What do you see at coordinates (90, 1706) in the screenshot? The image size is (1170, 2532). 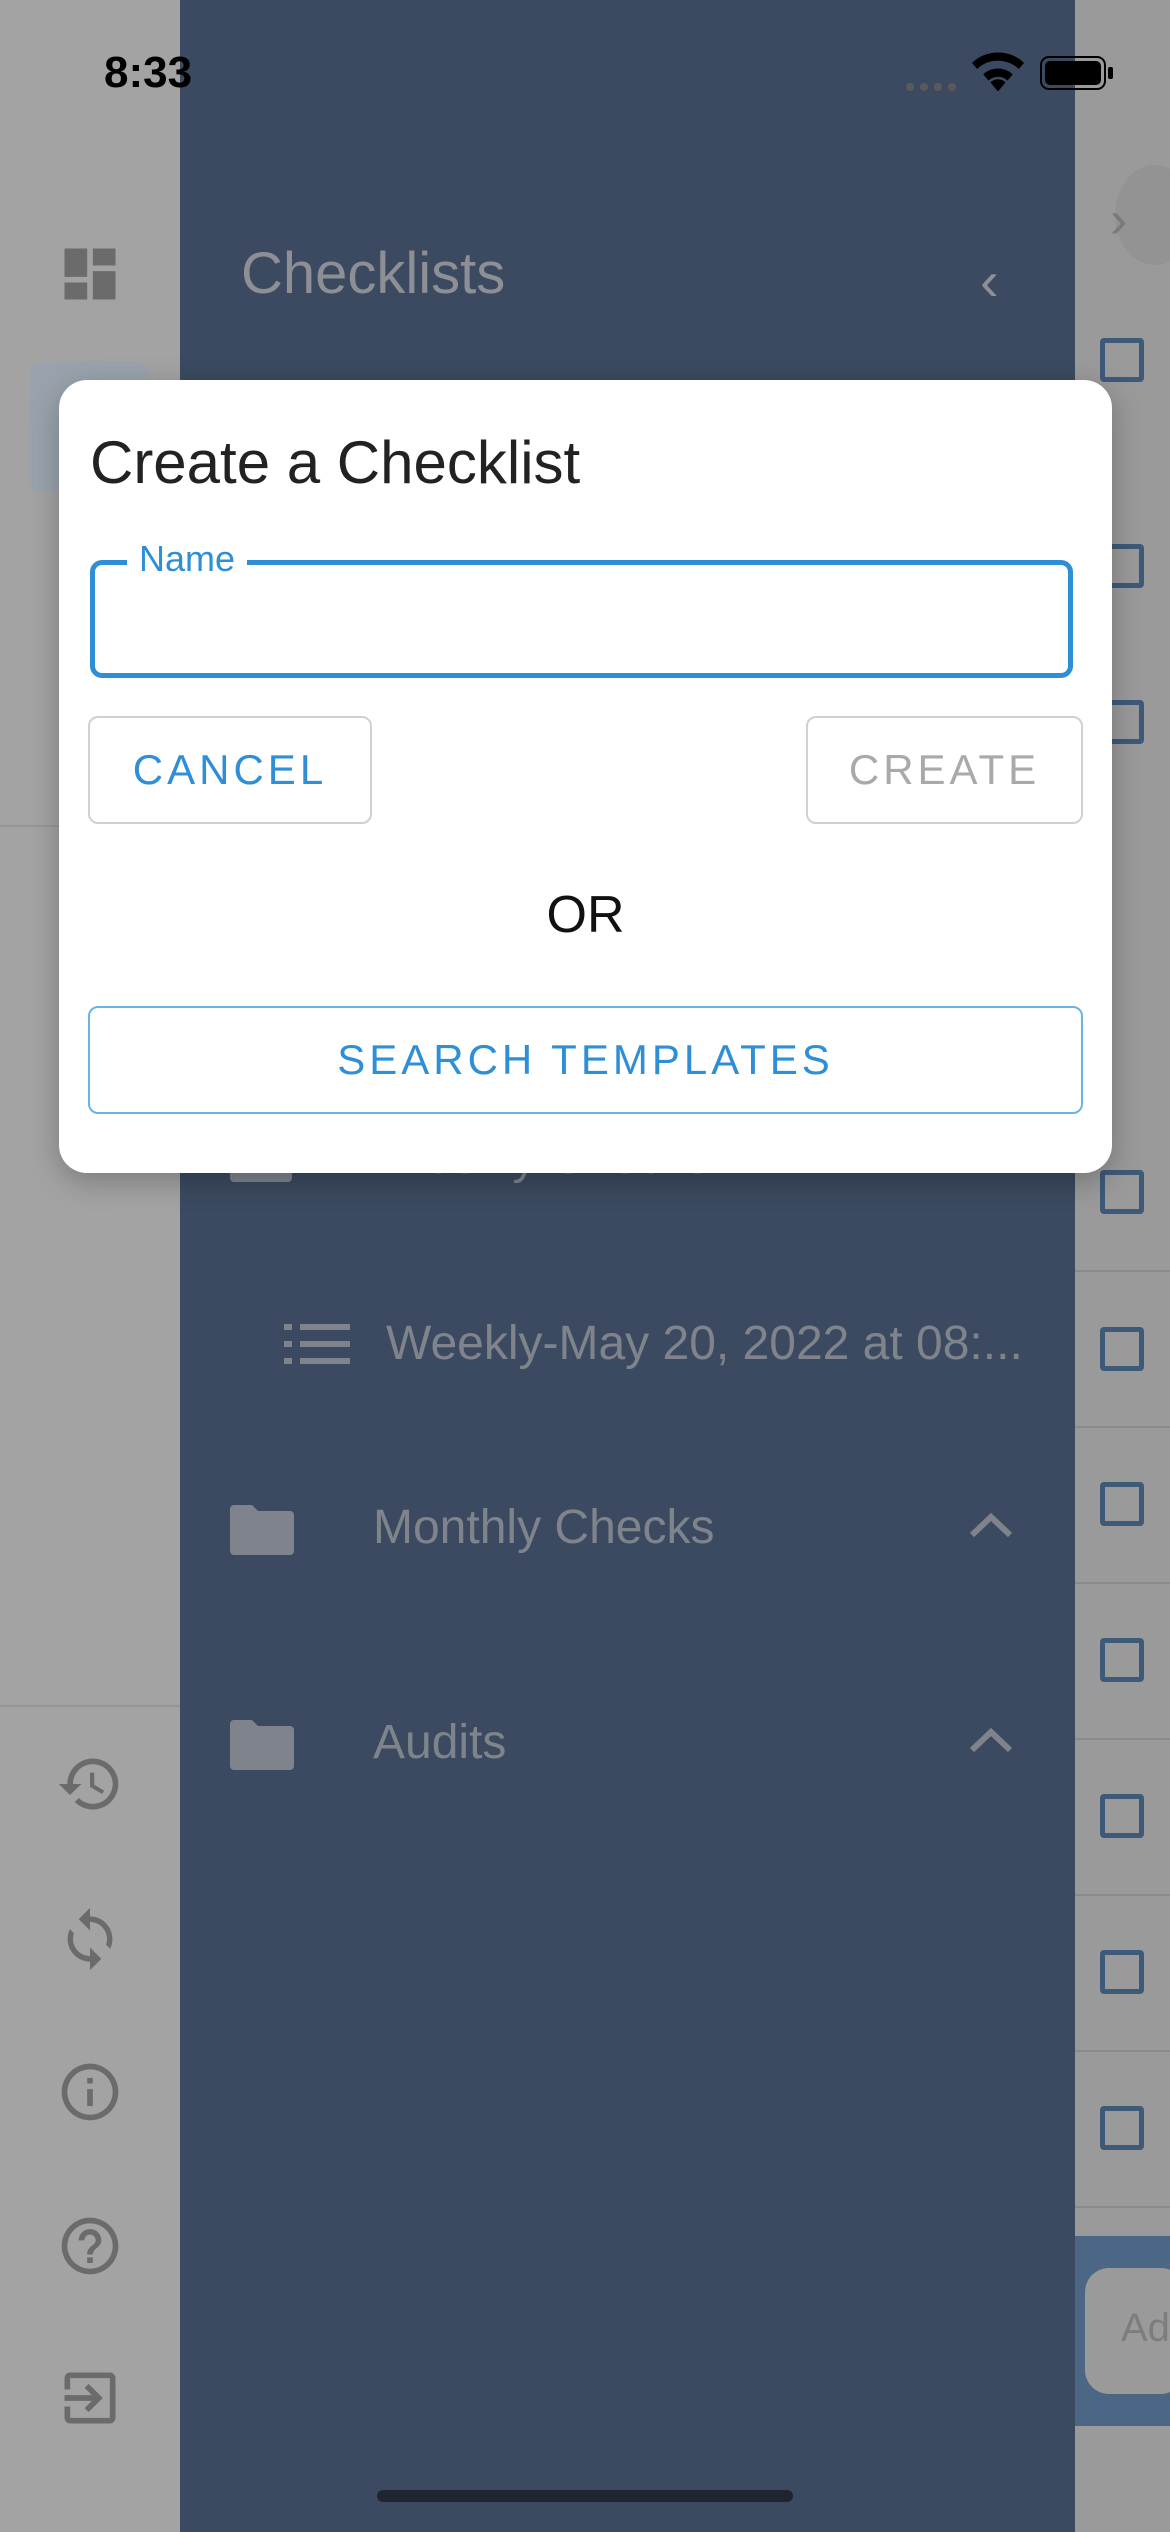 I see `rail-divider` at bounding box center [90, 1706].